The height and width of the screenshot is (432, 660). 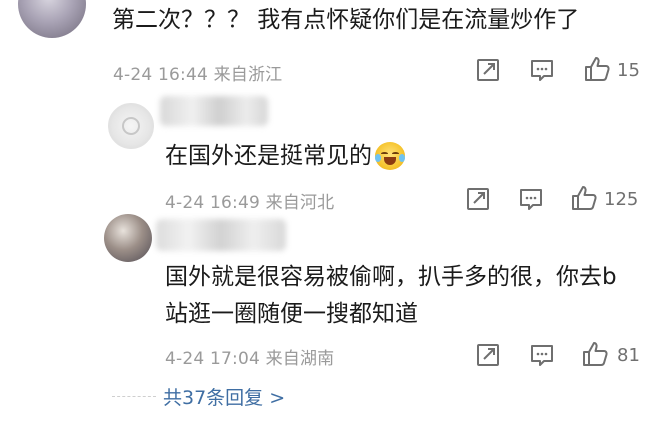 What do you see at coordinates (628, 70) in the screenshot?
I see `like-count: 15` at bounding box center [628, 70].